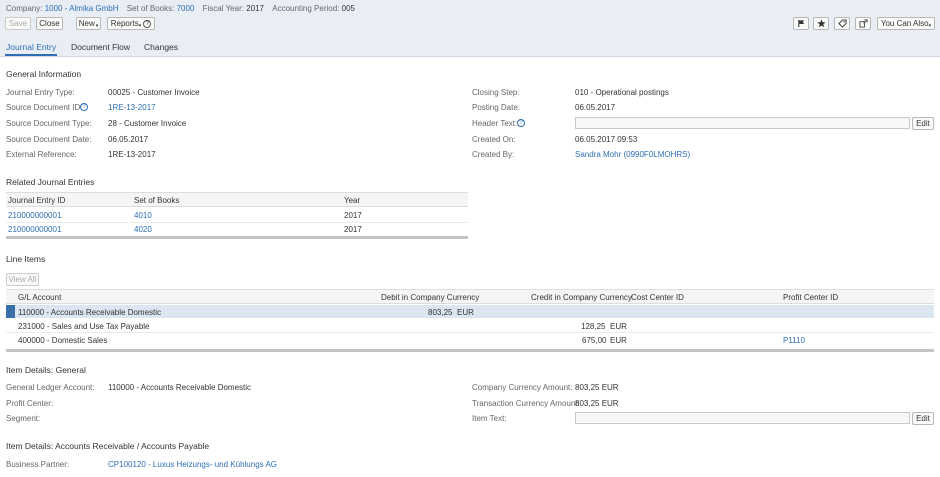 This screenshot has height=477, width=940. I want to click on debit-currency-cell: EUR, so click(465, 312).